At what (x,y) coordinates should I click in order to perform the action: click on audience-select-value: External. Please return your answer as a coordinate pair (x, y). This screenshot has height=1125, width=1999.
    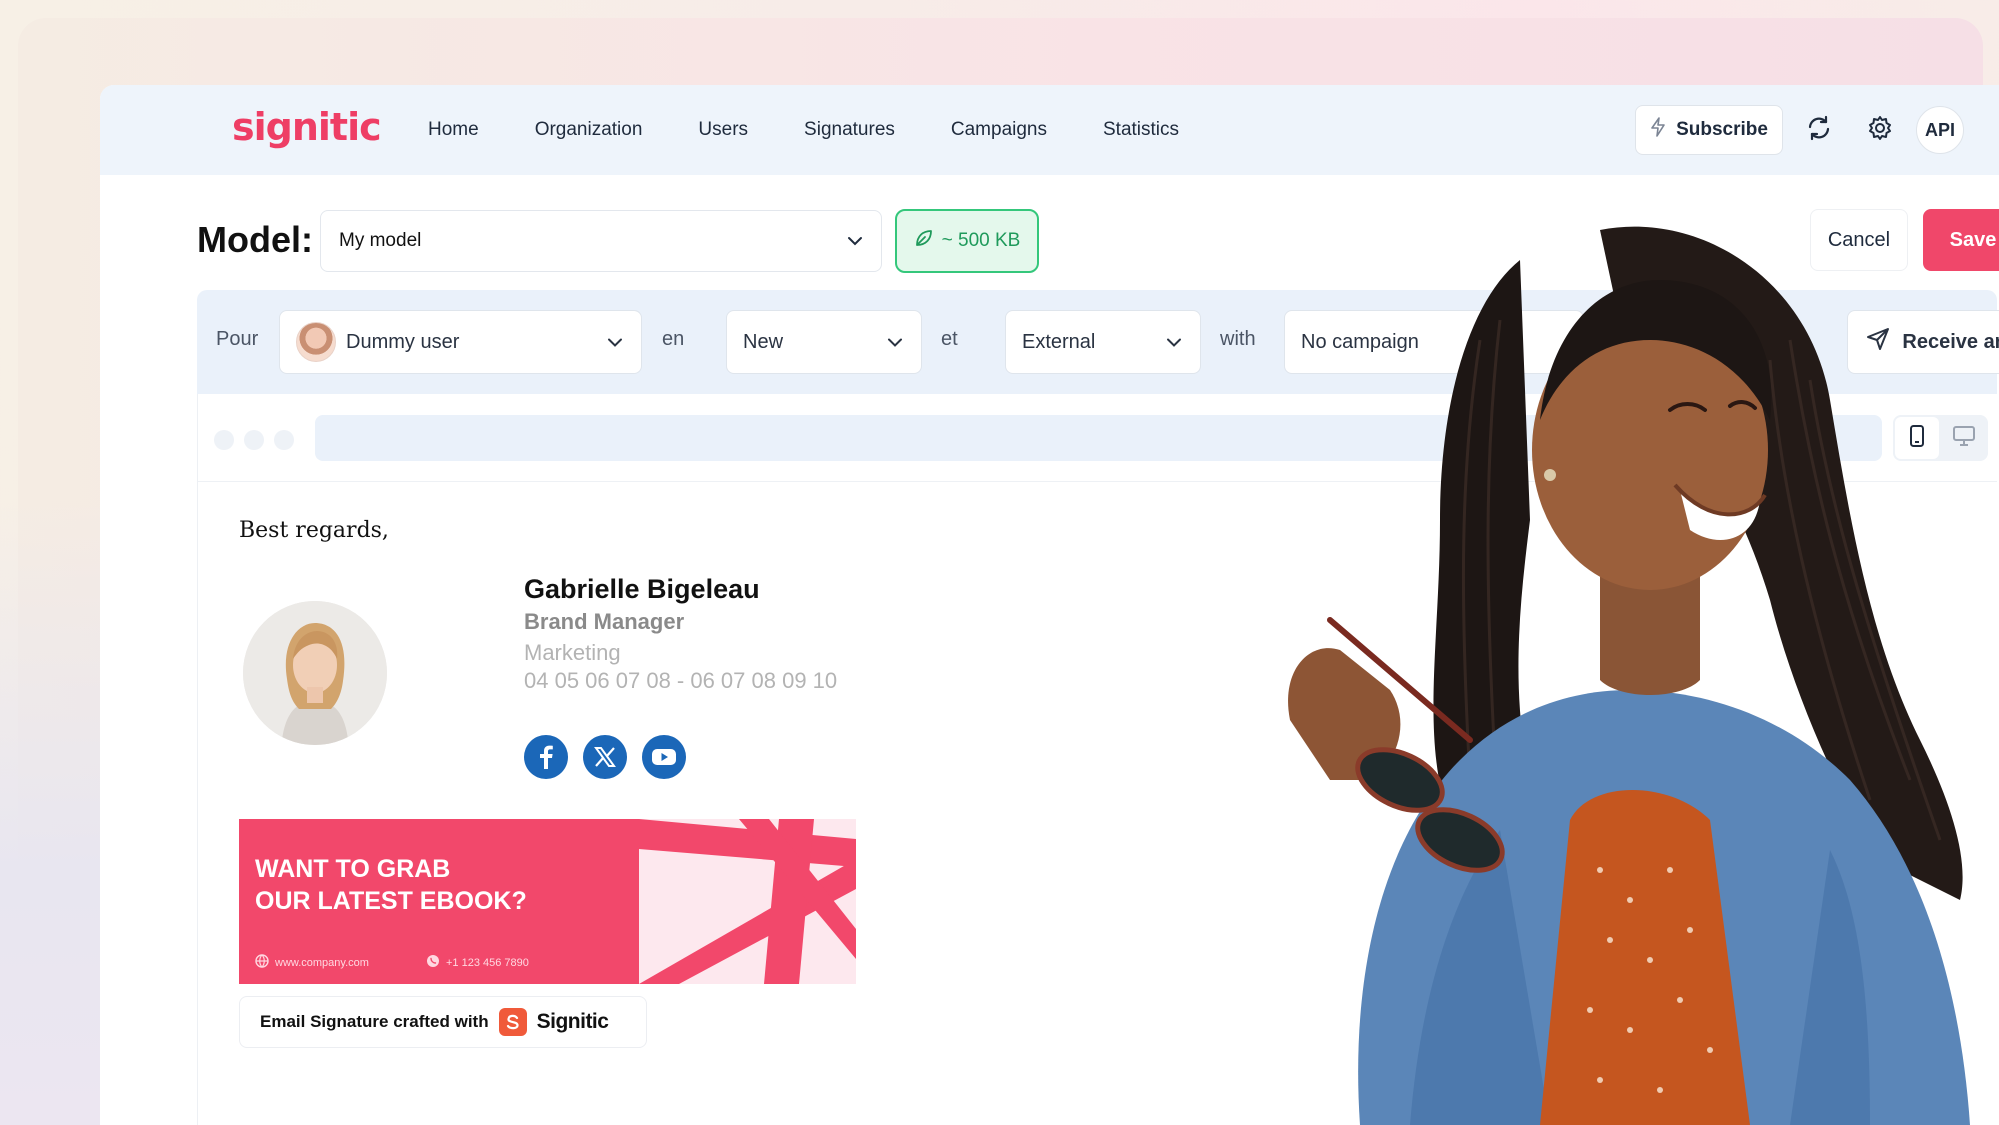
    Looking at the image, I should click on (1059, 341).